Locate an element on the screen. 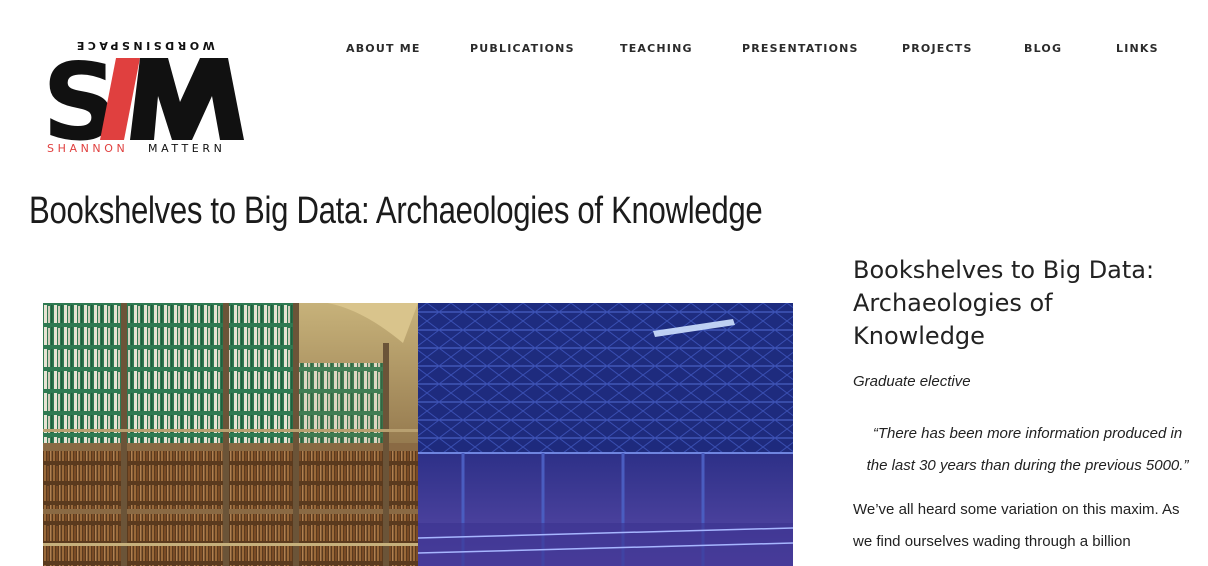 The image size is (1208, 566). nav-about-me: ABOUT ME is located at coordinates (383, 48).